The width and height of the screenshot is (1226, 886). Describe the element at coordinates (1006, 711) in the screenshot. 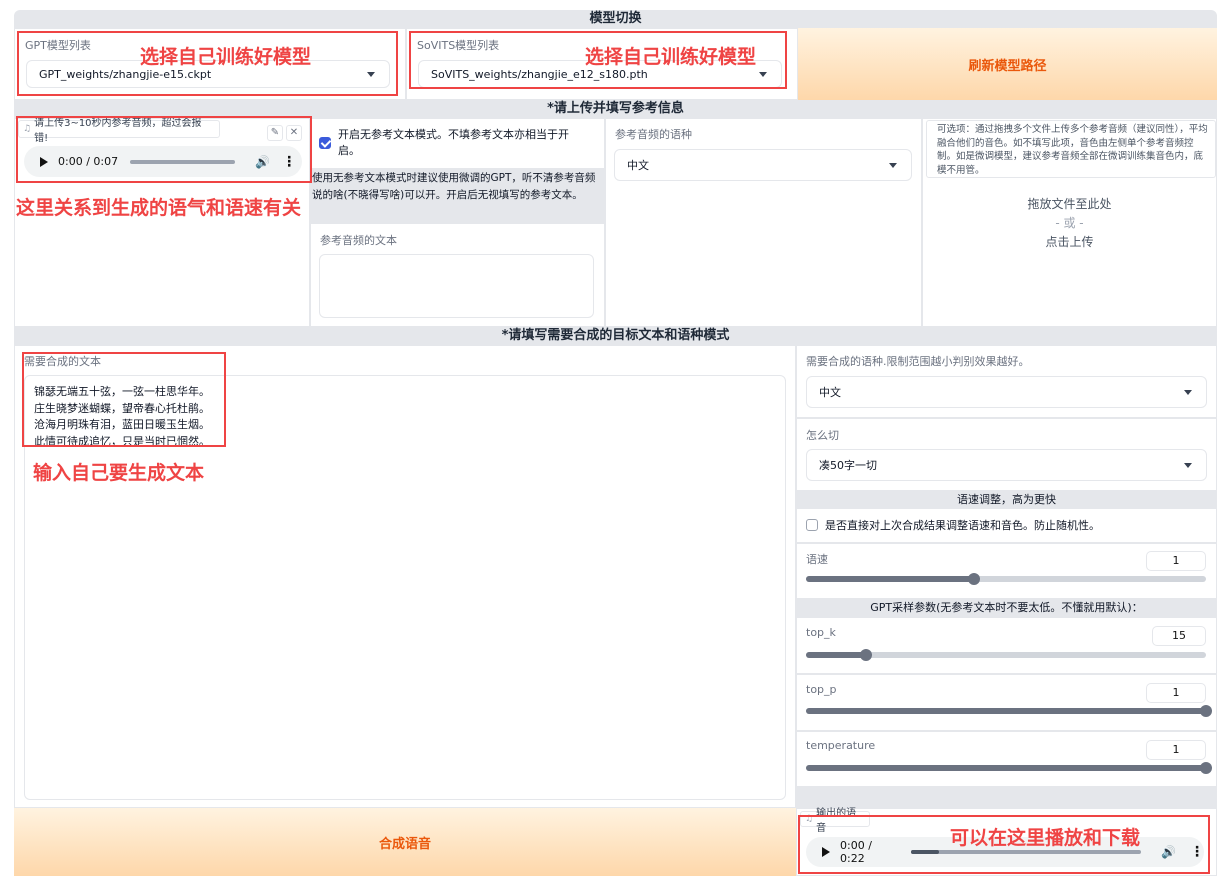

I see `top-p-slider-fill` at that location.